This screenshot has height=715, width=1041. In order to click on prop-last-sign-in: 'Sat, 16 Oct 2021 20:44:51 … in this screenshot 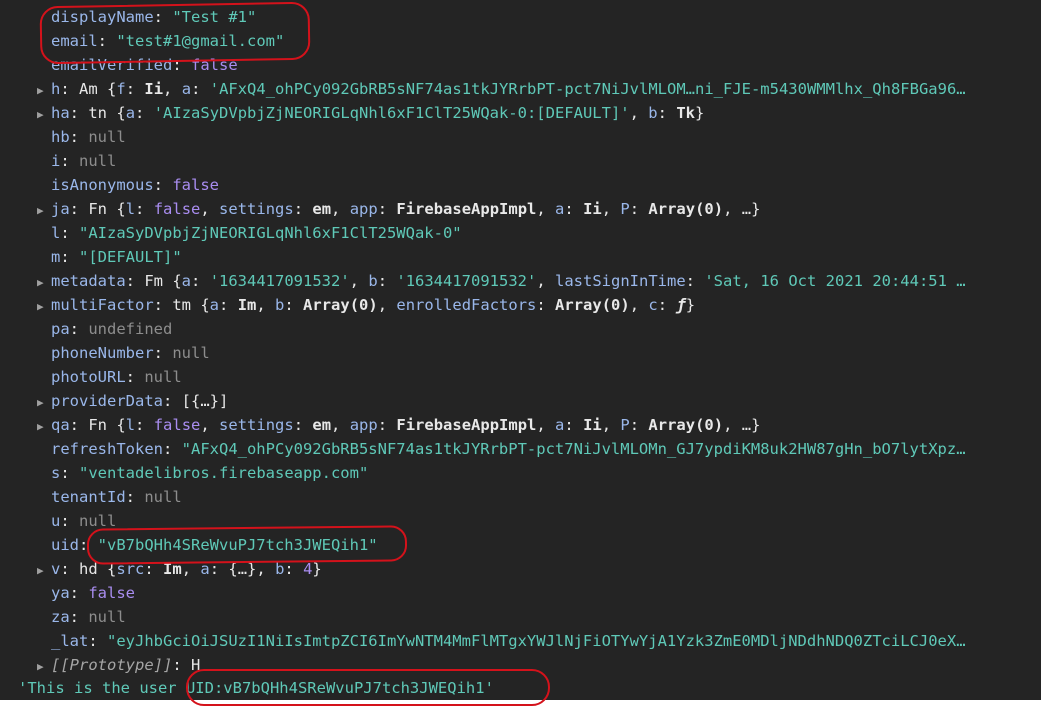, I will do `click(835, 281)`.